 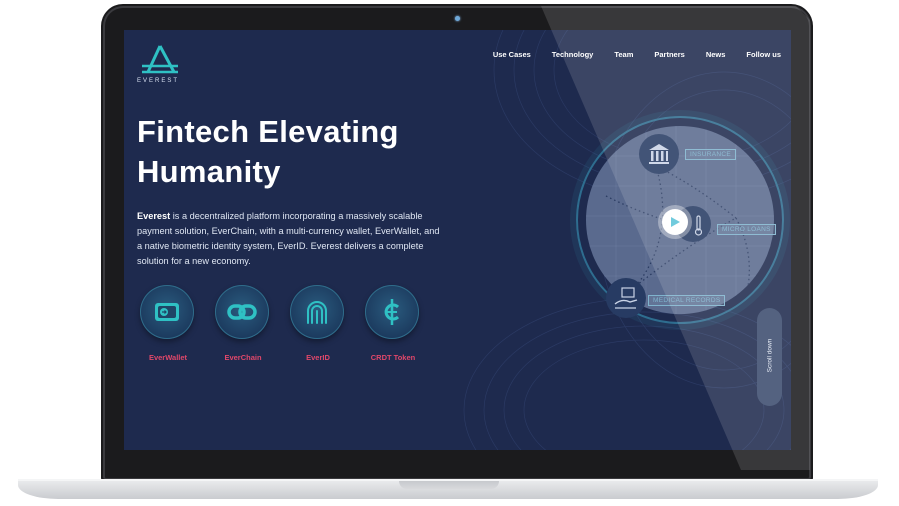 What do you see at coordinates (512, 54) in the screenshot?
I see `nav-item-use-cases: Use Cases` at bounding box center [512, 54].